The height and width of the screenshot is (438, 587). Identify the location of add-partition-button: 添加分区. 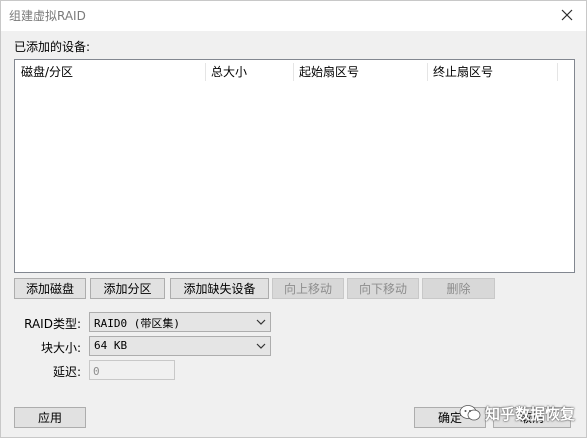
(127, 288).